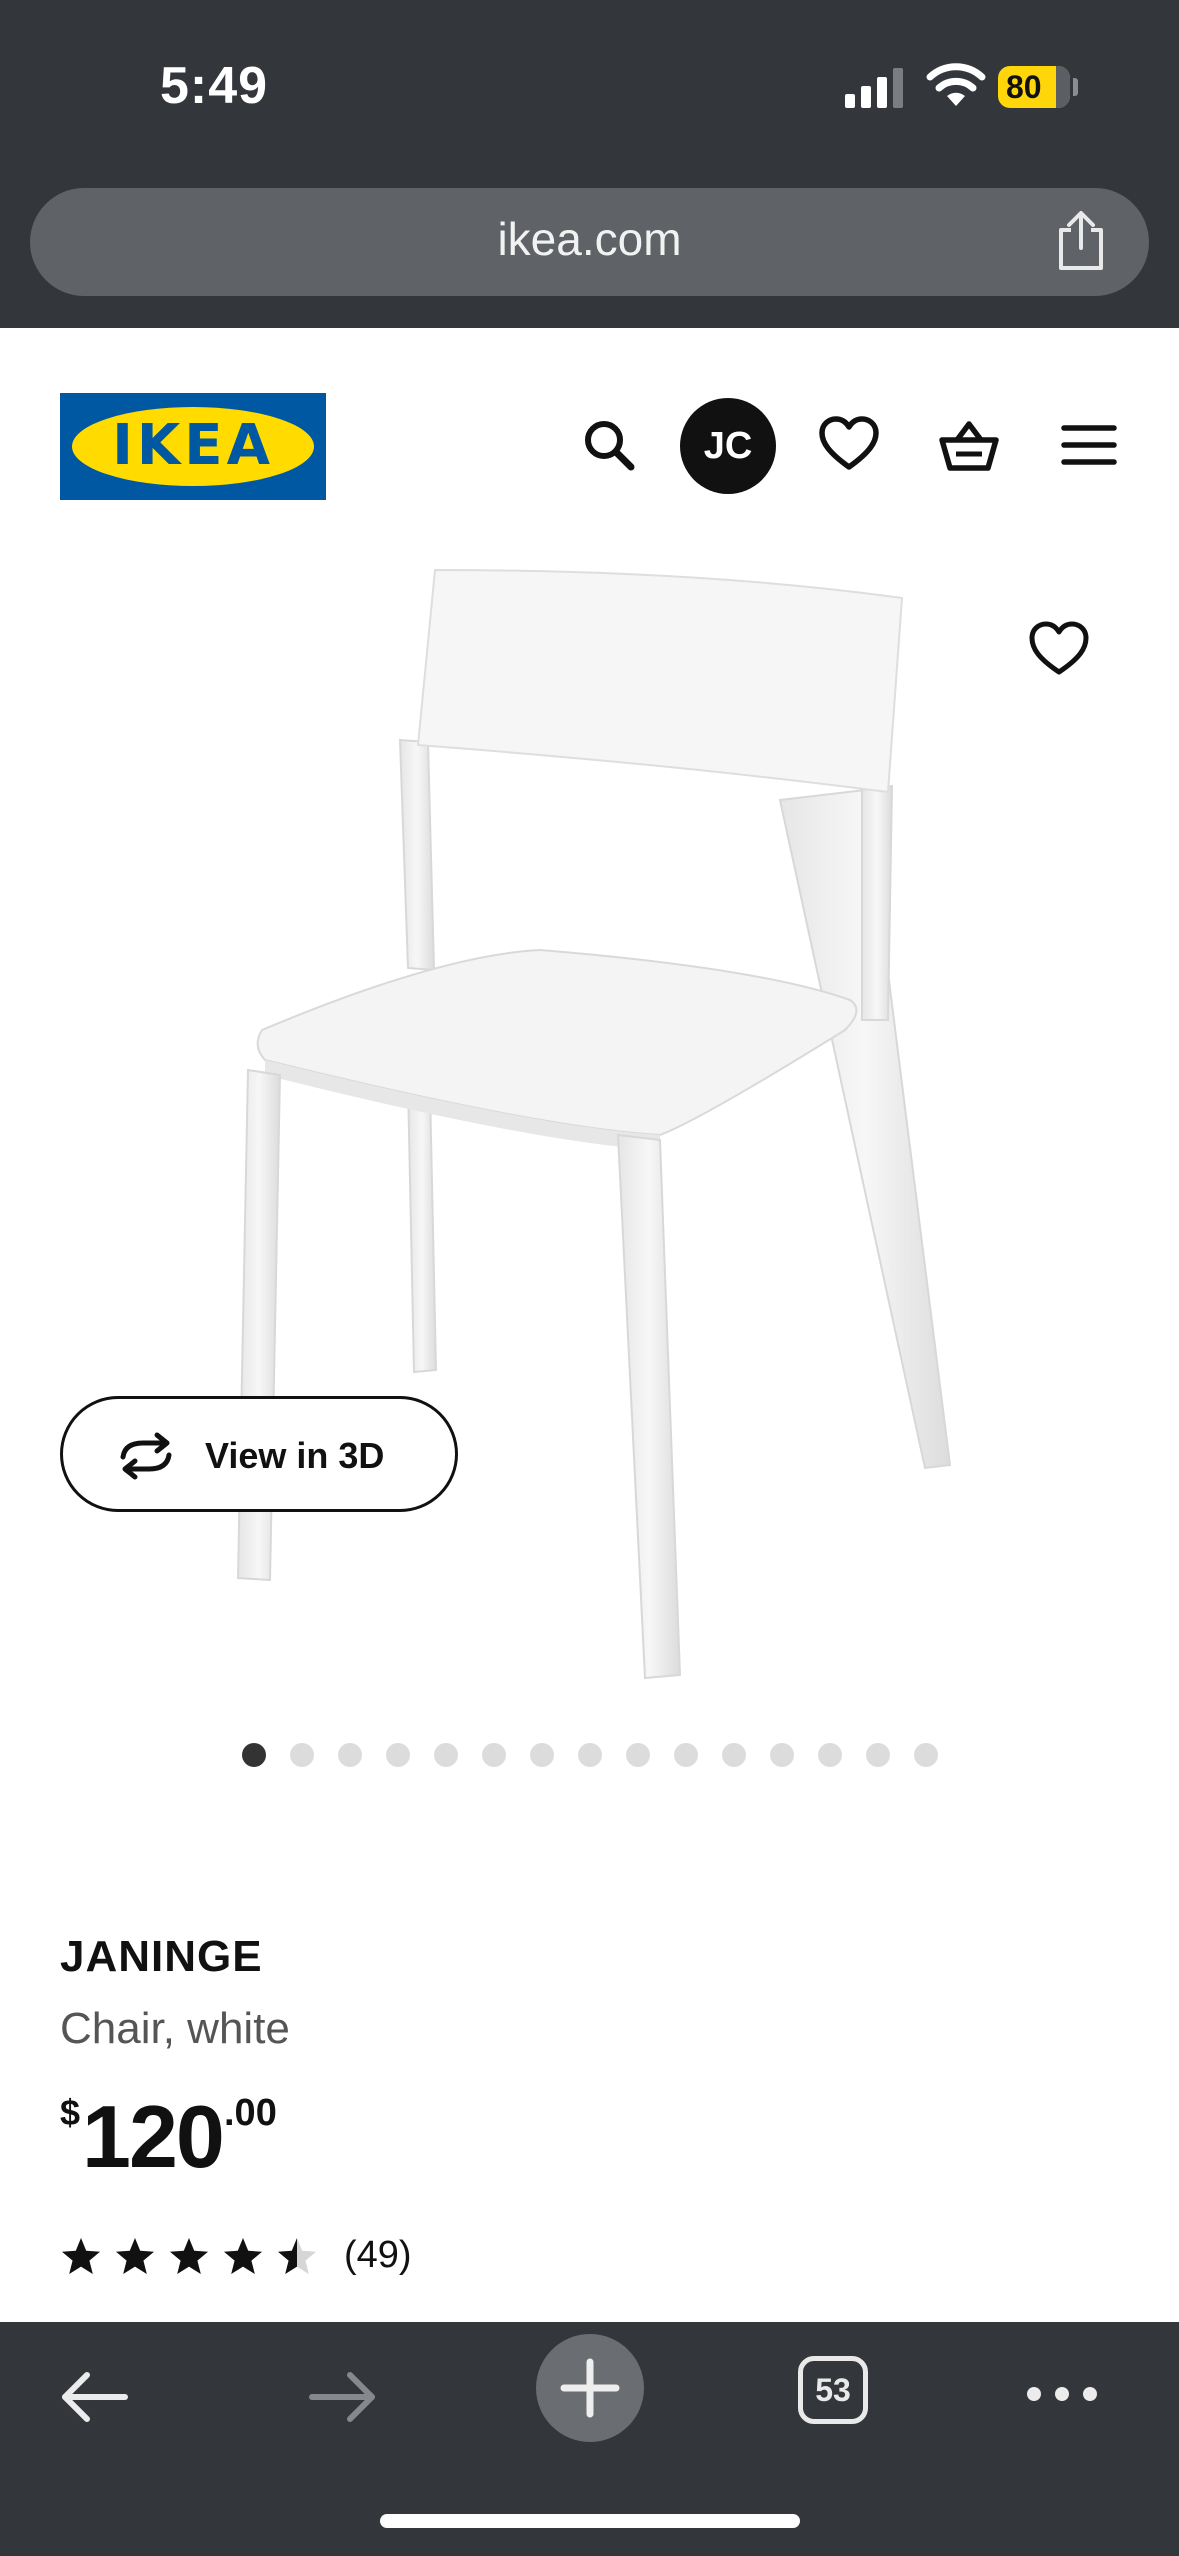 This screenshot has height=2556, width=1179. I want to click on more-options-icon, so click(1062, 2394).